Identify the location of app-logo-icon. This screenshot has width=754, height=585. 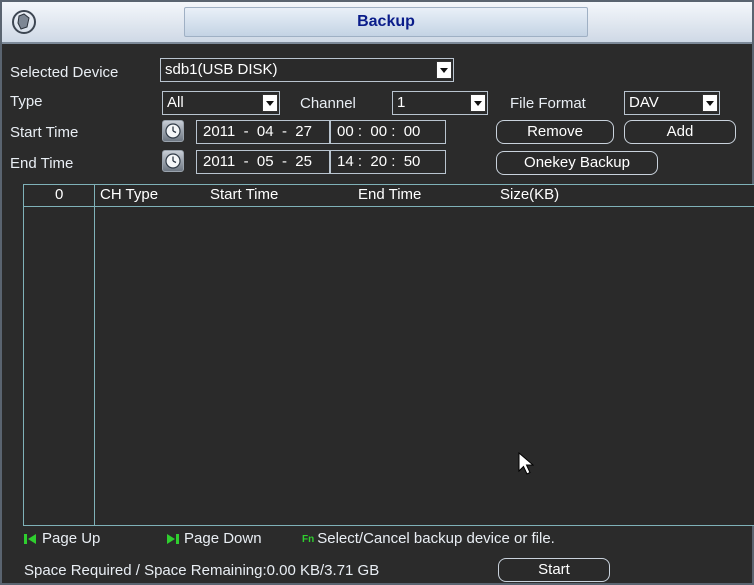
(24, 22).